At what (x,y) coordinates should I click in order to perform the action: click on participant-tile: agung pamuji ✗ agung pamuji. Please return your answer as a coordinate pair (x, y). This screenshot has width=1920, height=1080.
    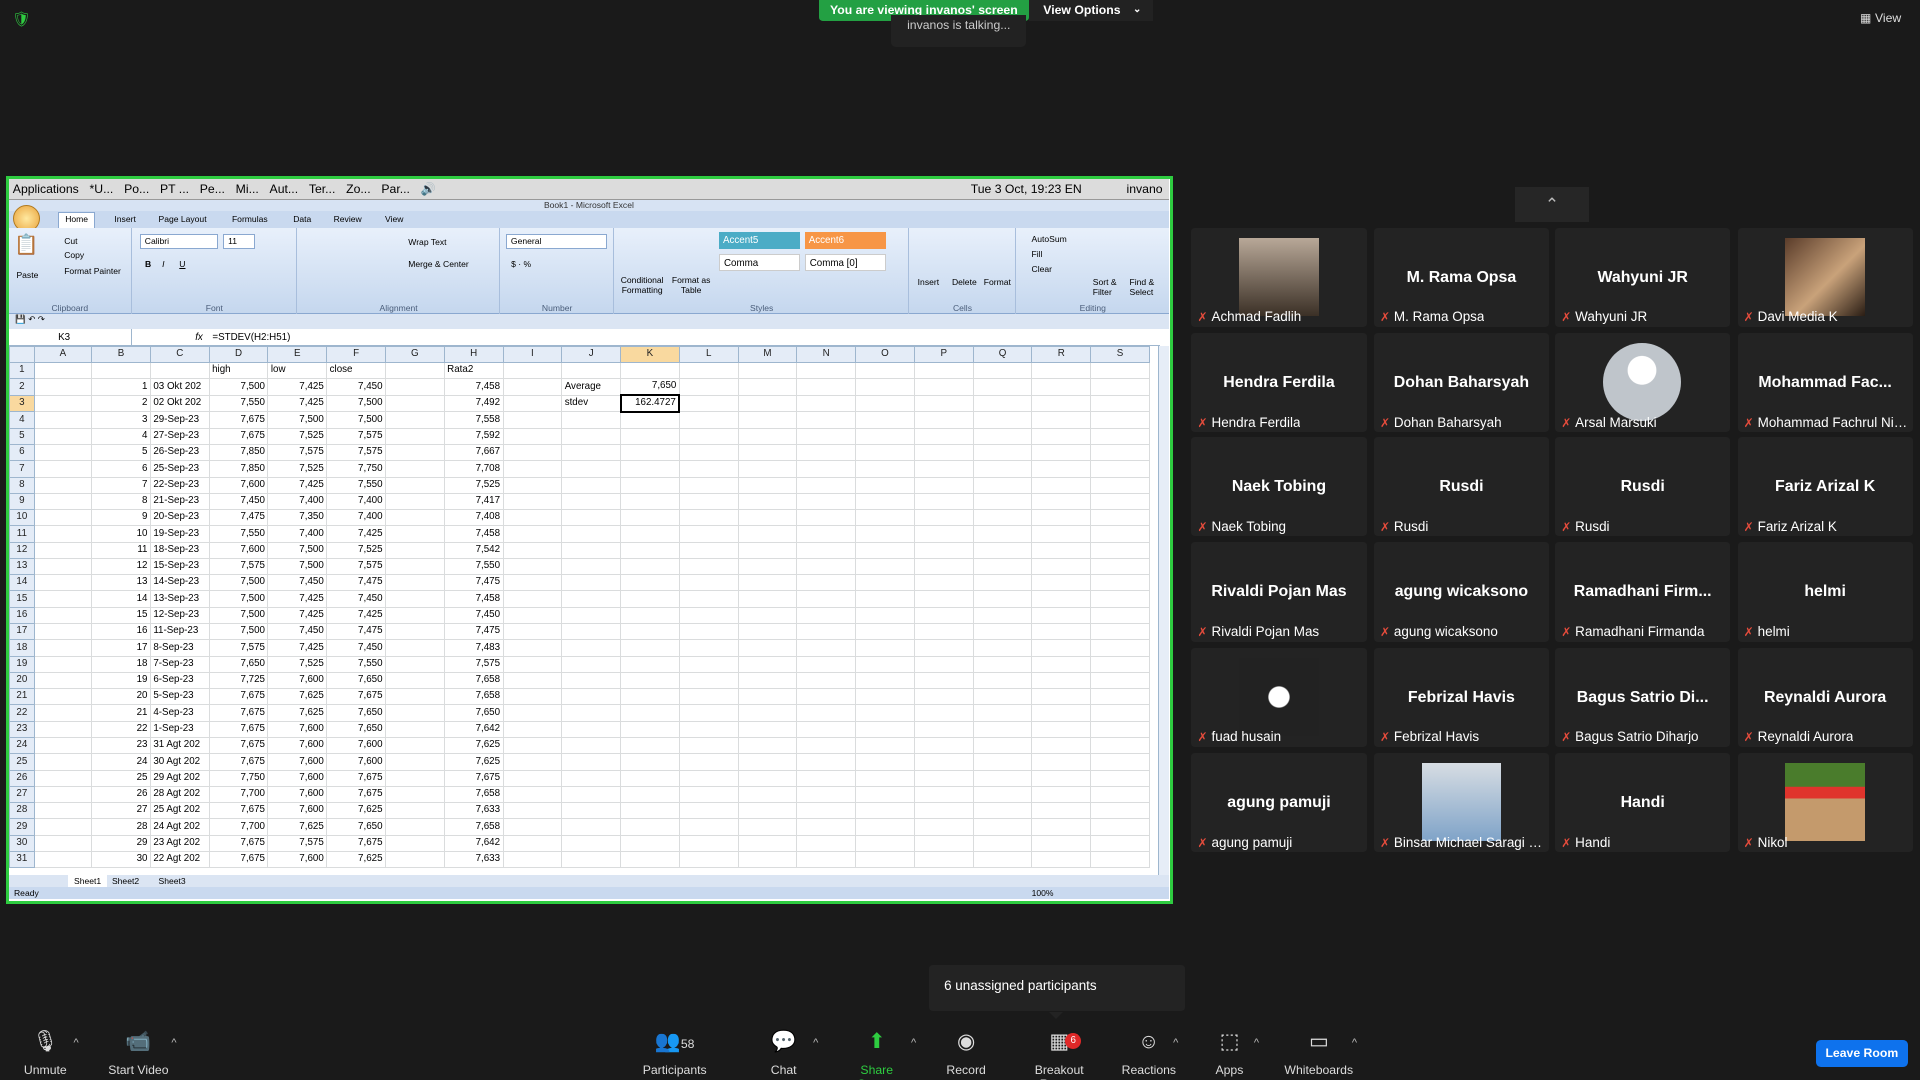
    Looking at the image, I should click on (1279, 803).